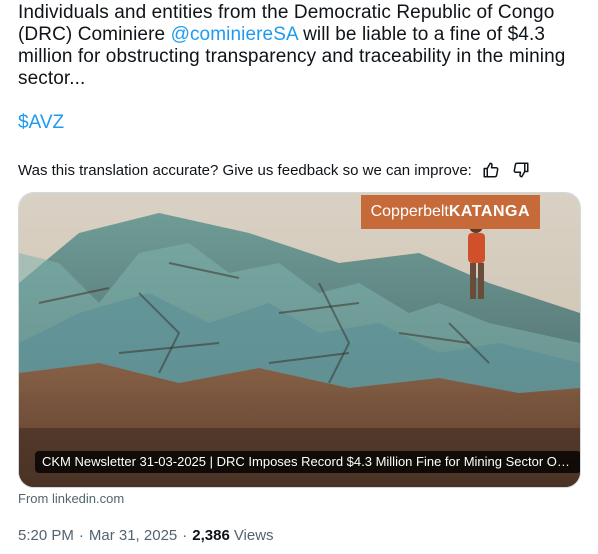 This screenshot has height=554, width=598. What do you see at coordinates (71, 498) in the screenshot?
I see `card-source: From linkedin.com` at bounding box center [71, 498].